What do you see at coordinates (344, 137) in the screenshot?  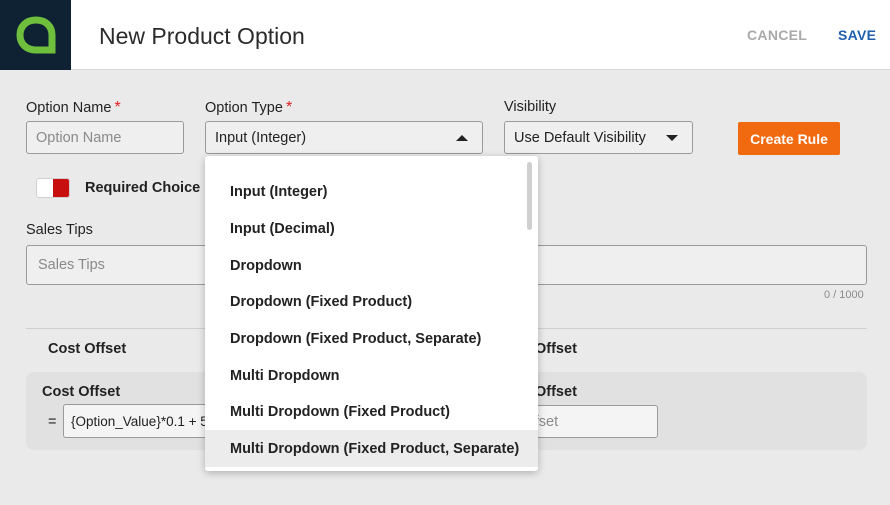 I see `option-type-select: Input (Integer)` at bounding box center [344, 137].